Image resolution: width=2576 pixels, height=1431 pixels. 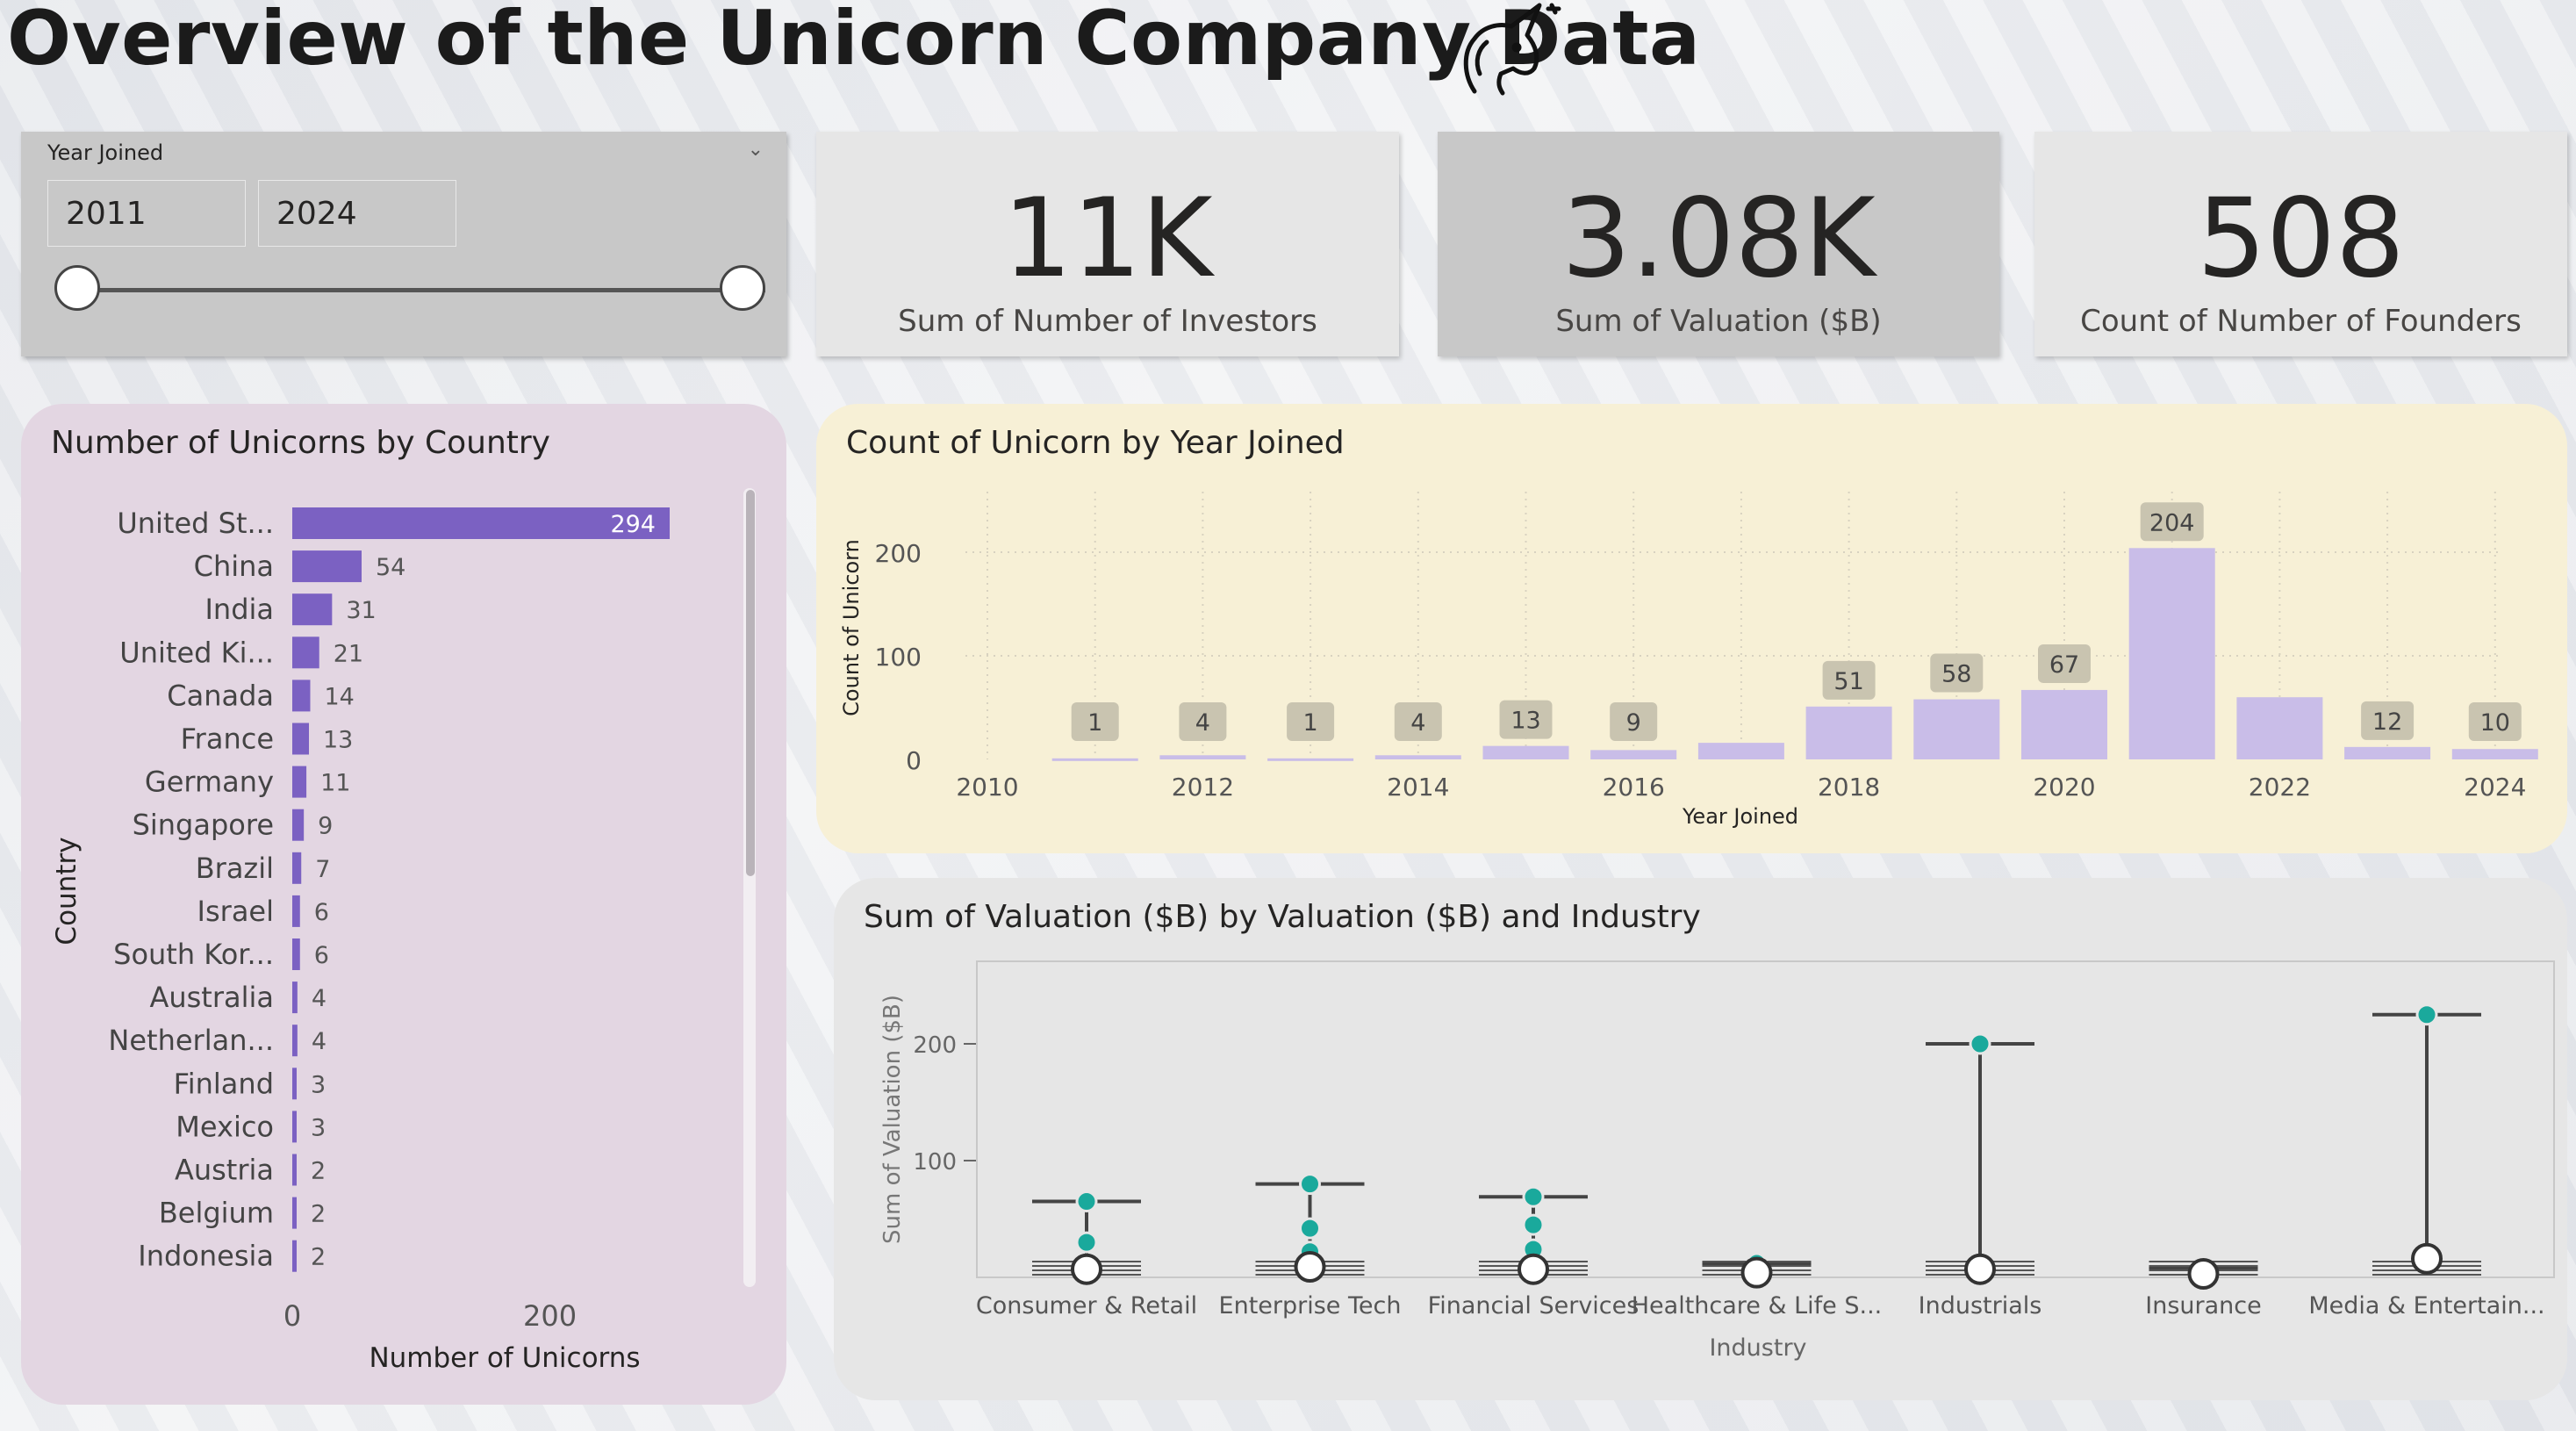 What do you see at coordinates (2301, 321) in the screenshot?
I see `kpi-label: Count of Number of Founders` at bounding box center [2301, 321].